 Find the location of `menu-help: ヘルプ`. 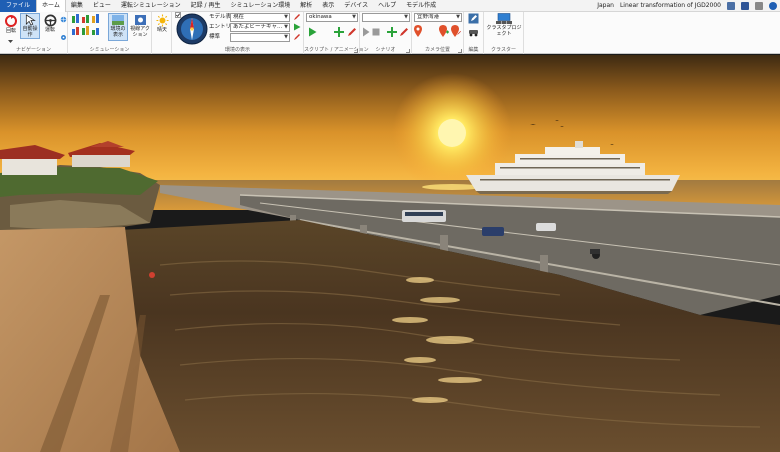

menu-help: ヘルプ is located at coordinates (387, 6).